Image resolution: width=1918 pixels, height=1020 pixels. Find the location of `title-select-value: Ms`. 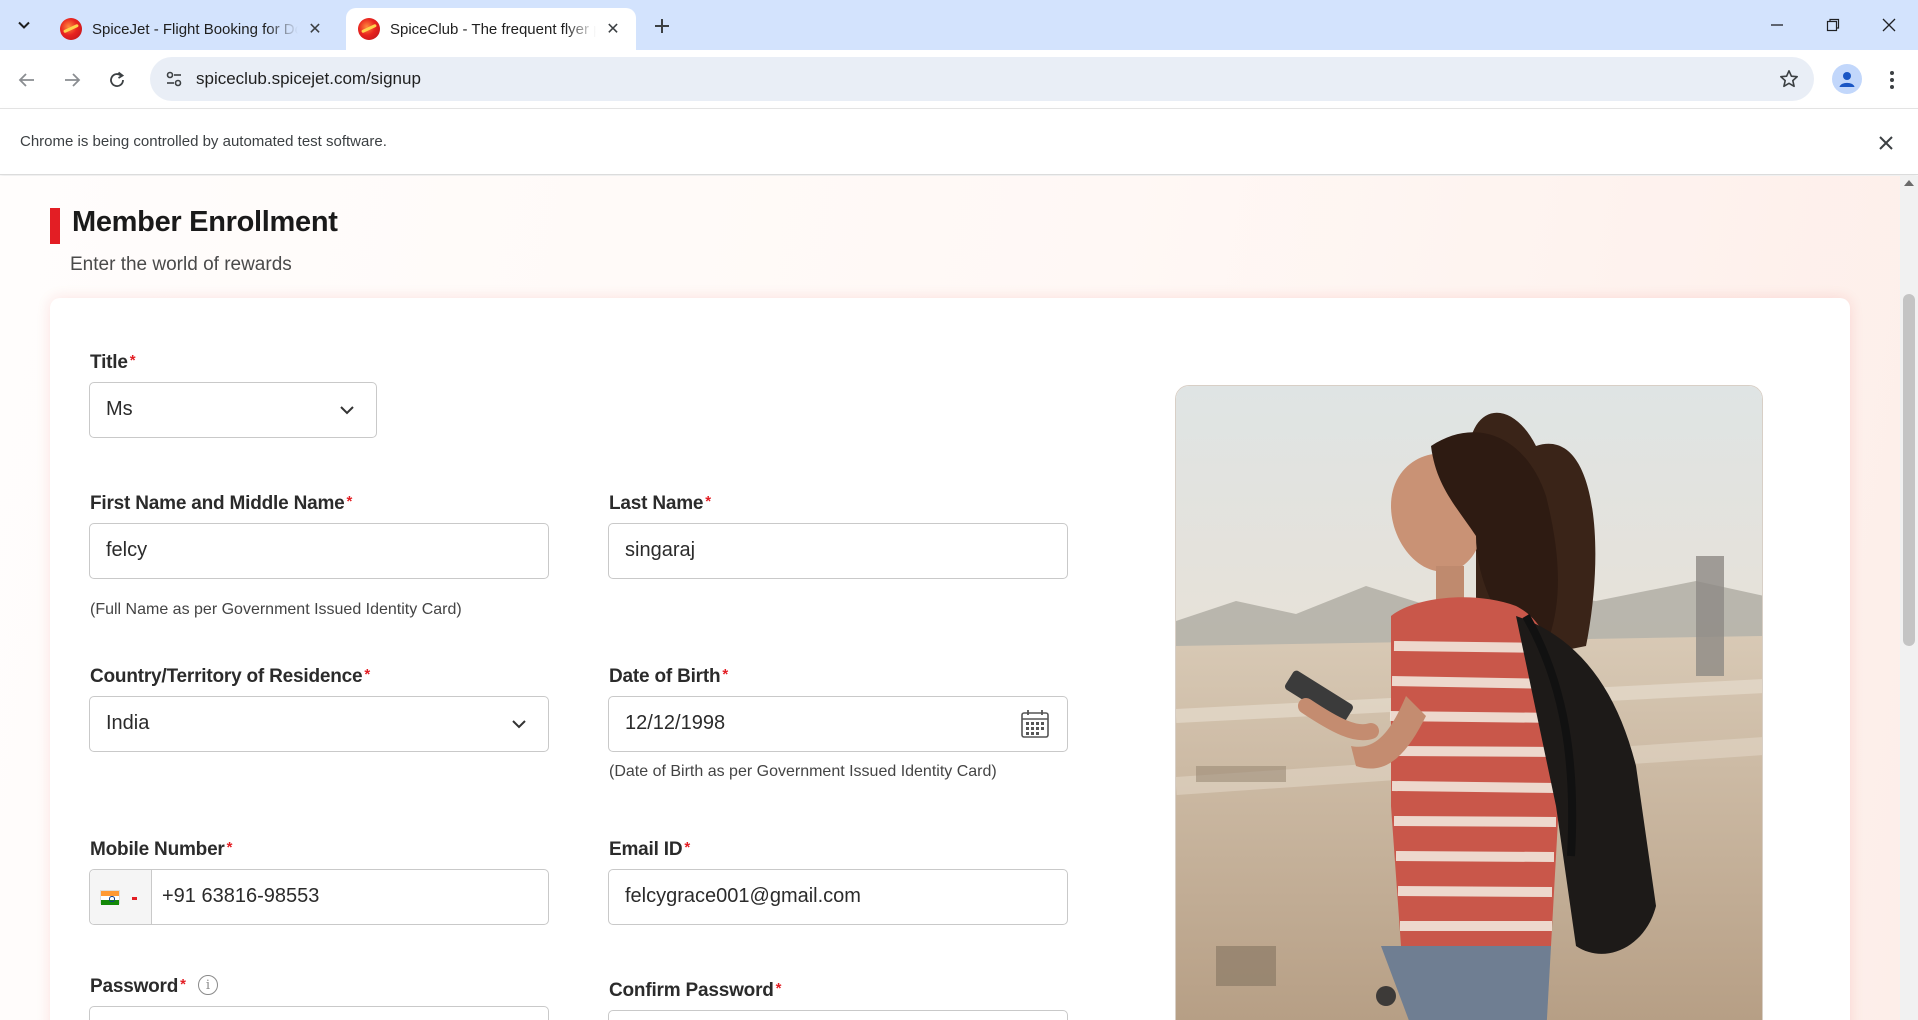

title-select-value: Ms is located at coordinates (119, 409).